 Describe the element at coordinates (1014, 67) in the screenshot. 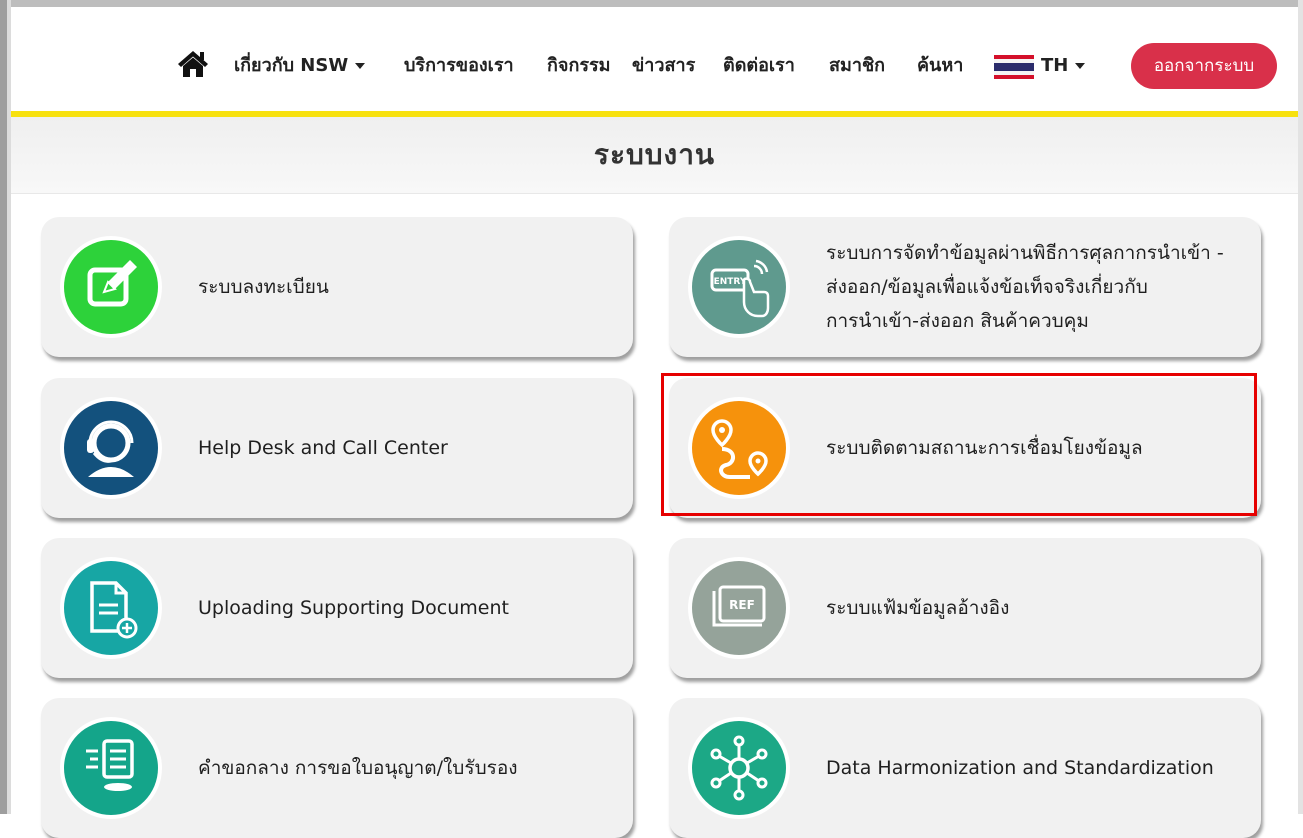

I see `thai-flag-icon` at that location.